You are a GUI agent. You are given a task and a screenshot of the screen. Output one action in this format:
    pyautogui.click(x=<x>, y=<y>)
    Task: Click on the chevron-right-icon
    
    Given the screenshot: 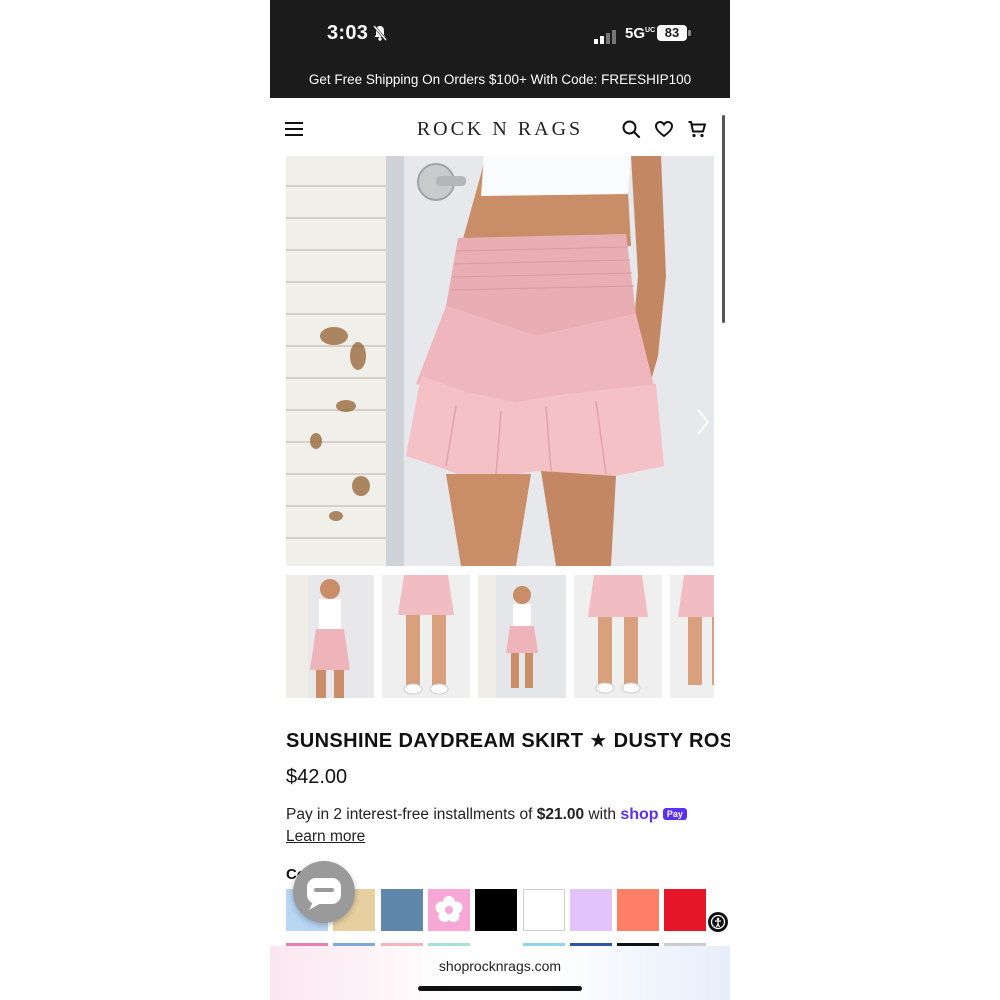 What is the action you would take?
    pyautogui.click(x=703, y=422)
    